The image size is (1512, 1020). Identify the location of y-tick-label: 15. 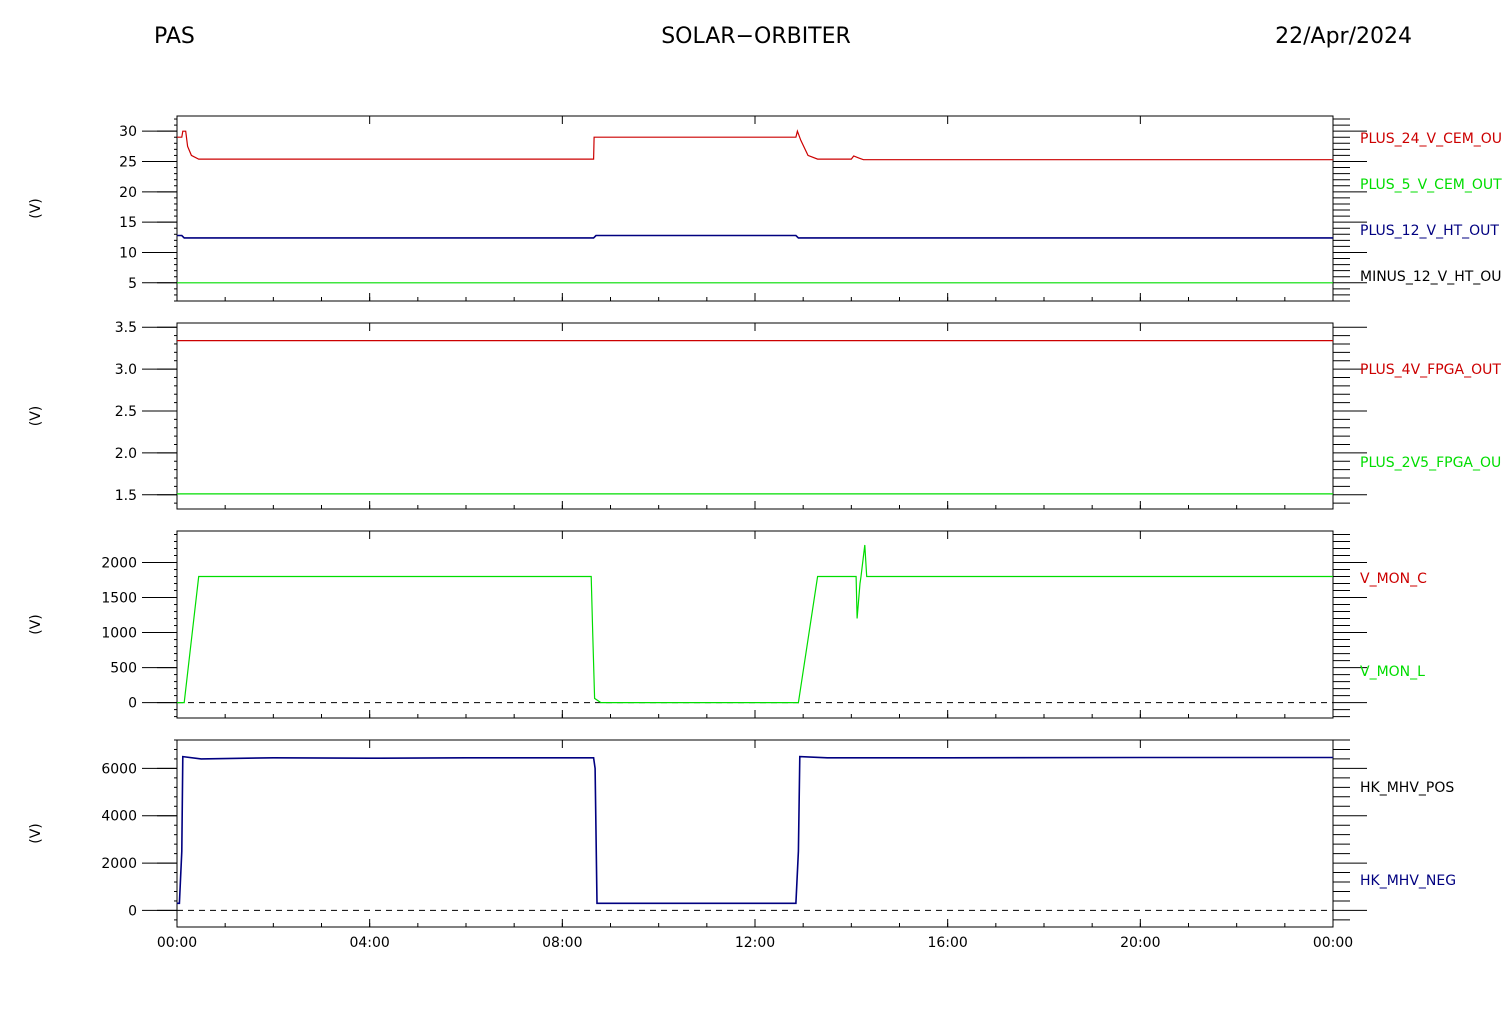
(128, 223).